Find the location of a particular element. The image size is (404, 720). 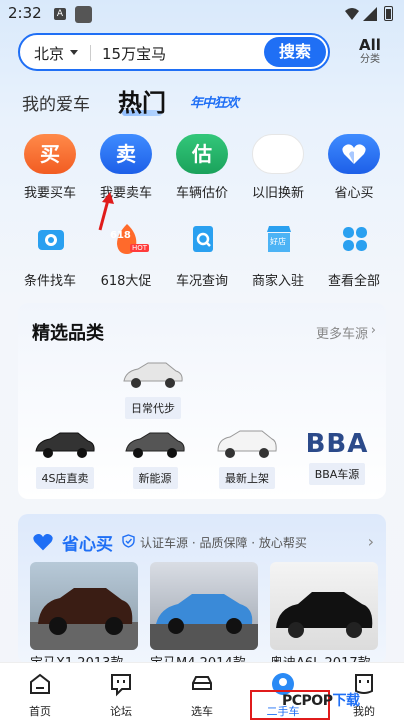

category-daily-commute: 日常代步 is located at coordinates (153, 388).